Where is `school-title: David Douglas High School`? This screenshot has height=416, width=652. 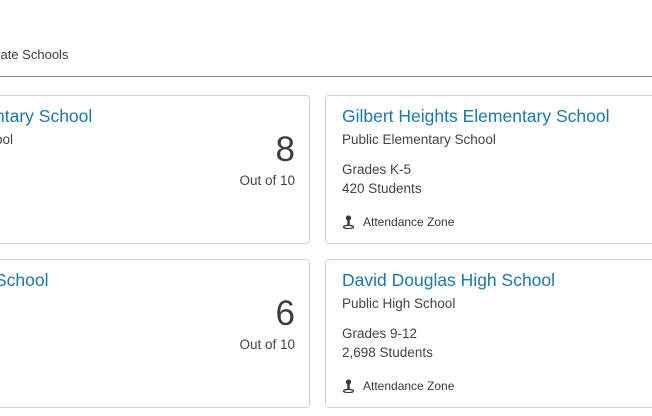
school-title: David Douglas High School is located at coordinates (448, 280).